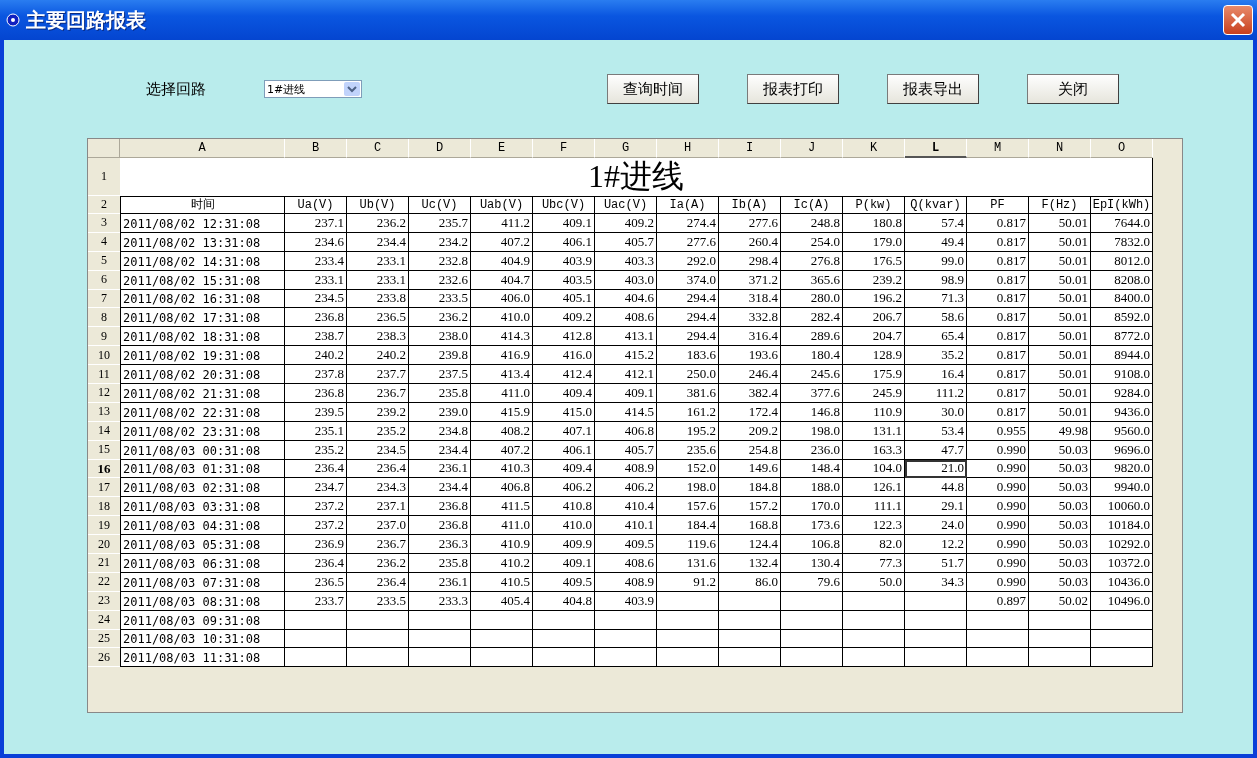  What do you see at coordinates (653, 89) in the screenshot?
I see `toolbar-button: 查询时间` at bounding box center [653, 89].